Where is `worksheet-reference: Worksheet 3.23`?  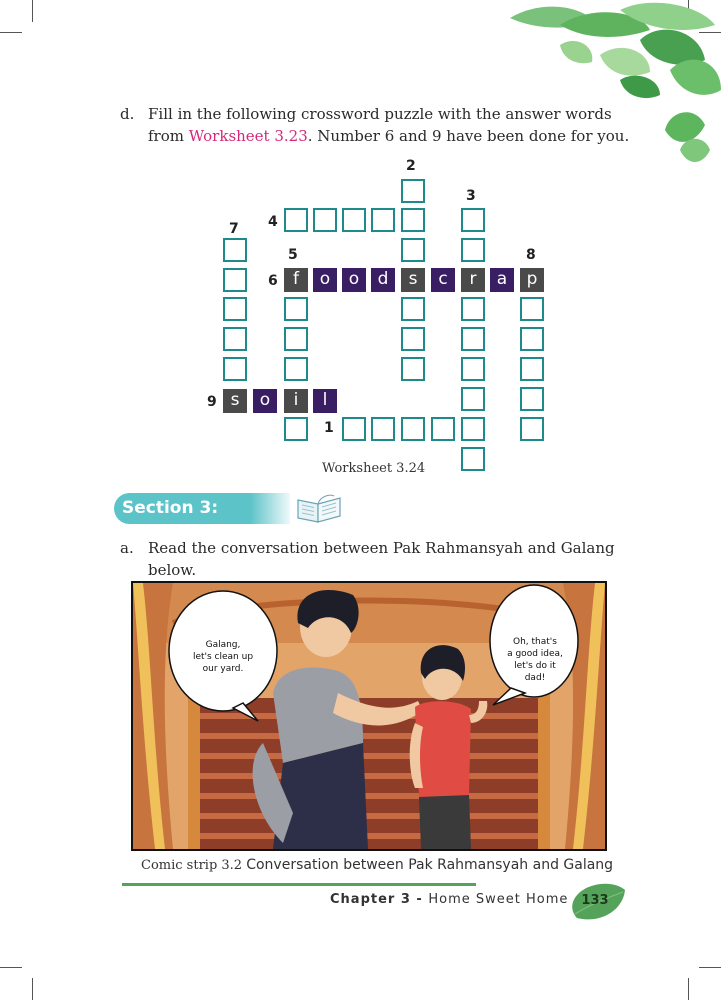
worksheet-reference: Worksheet 3.23 is located at coordinates (248, 136).